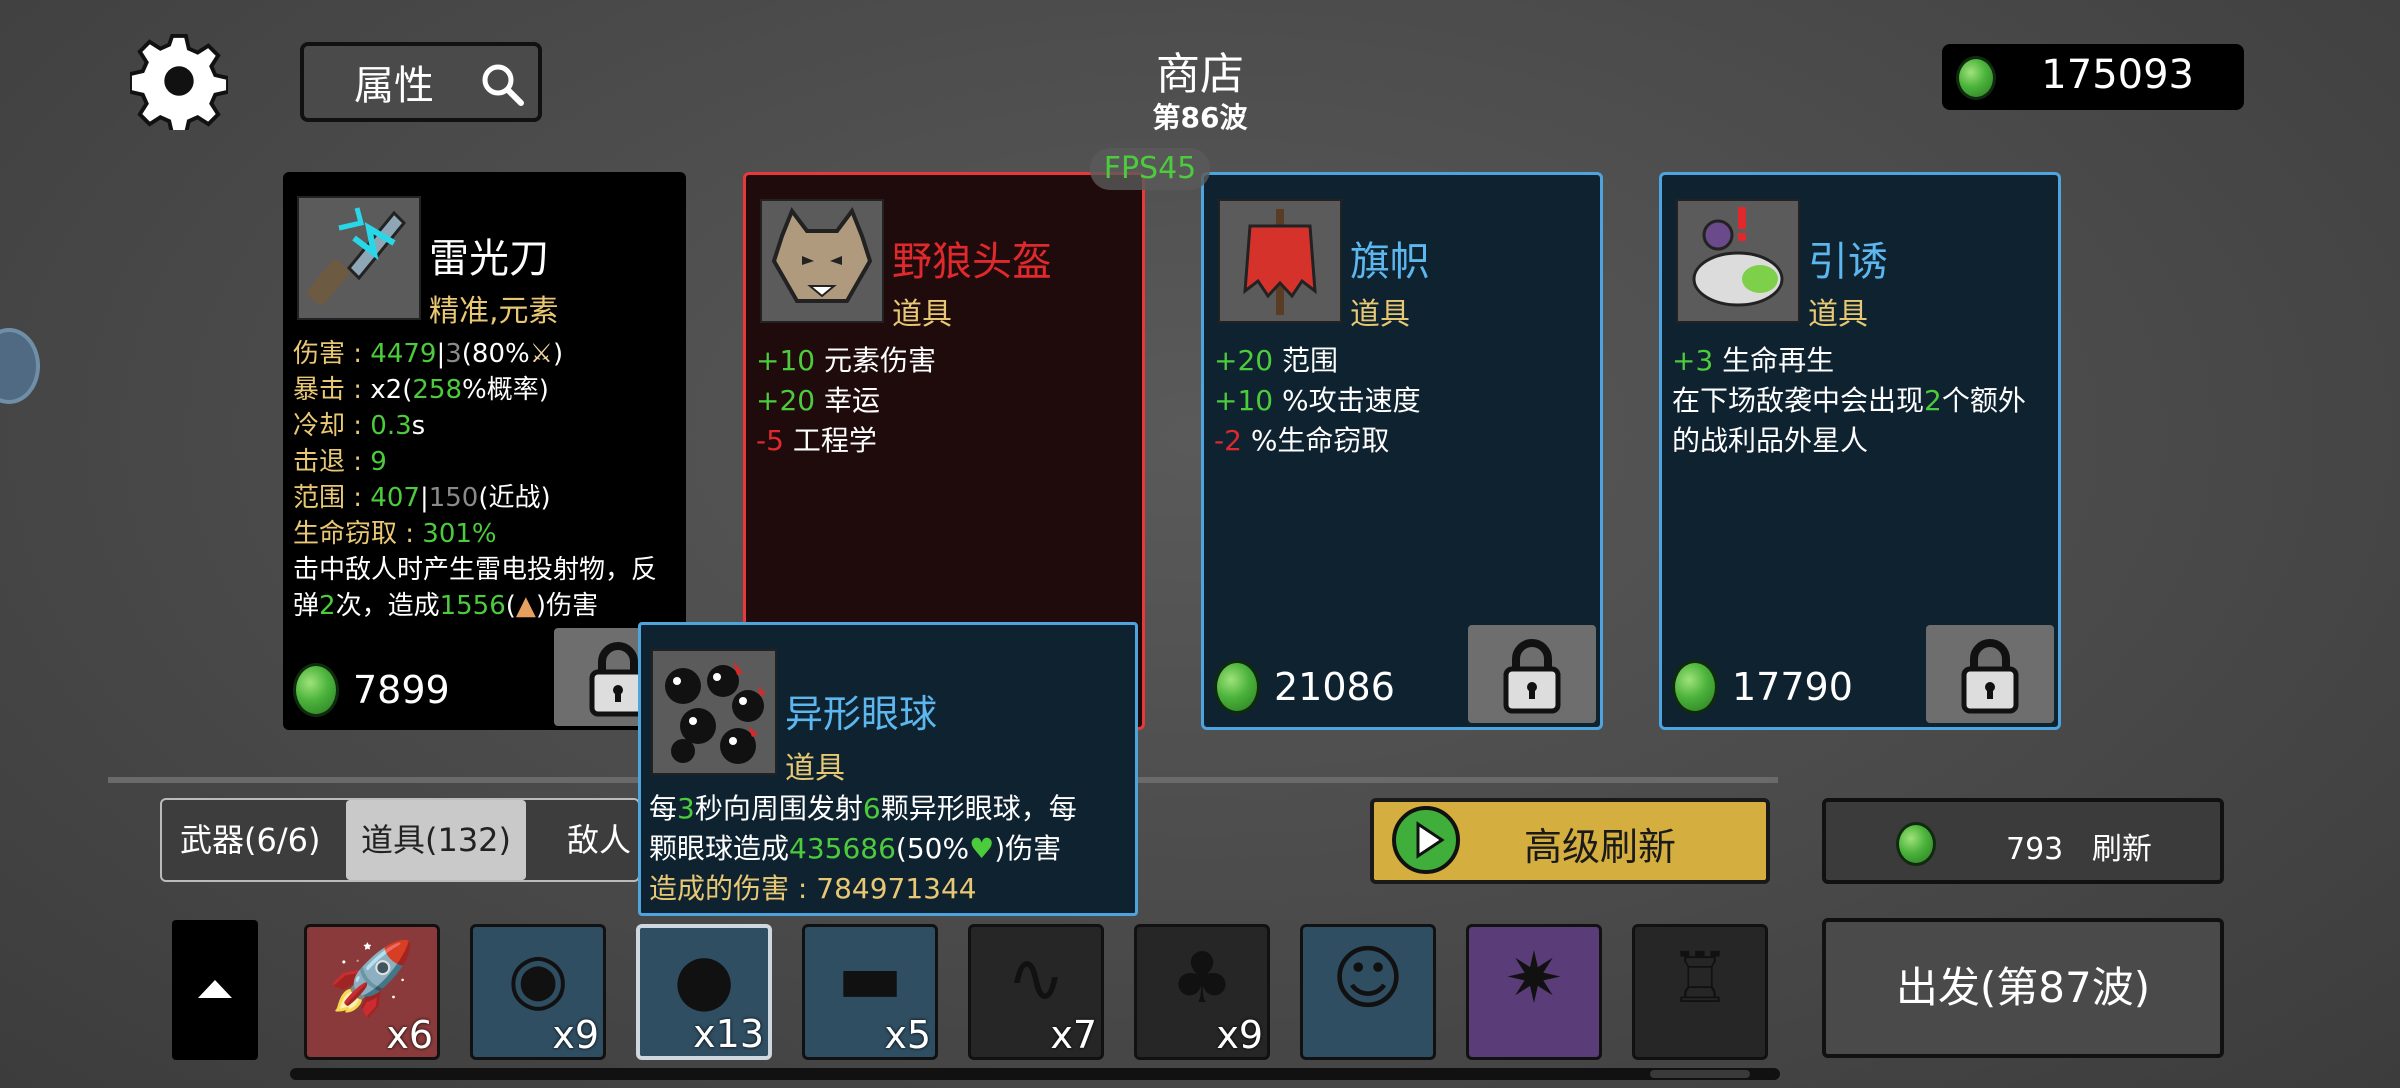  Describe the element at coordinates (421, 390) in the screenshot. I see `stat-crit: 暴击 : x2(258%概率)` at that location.